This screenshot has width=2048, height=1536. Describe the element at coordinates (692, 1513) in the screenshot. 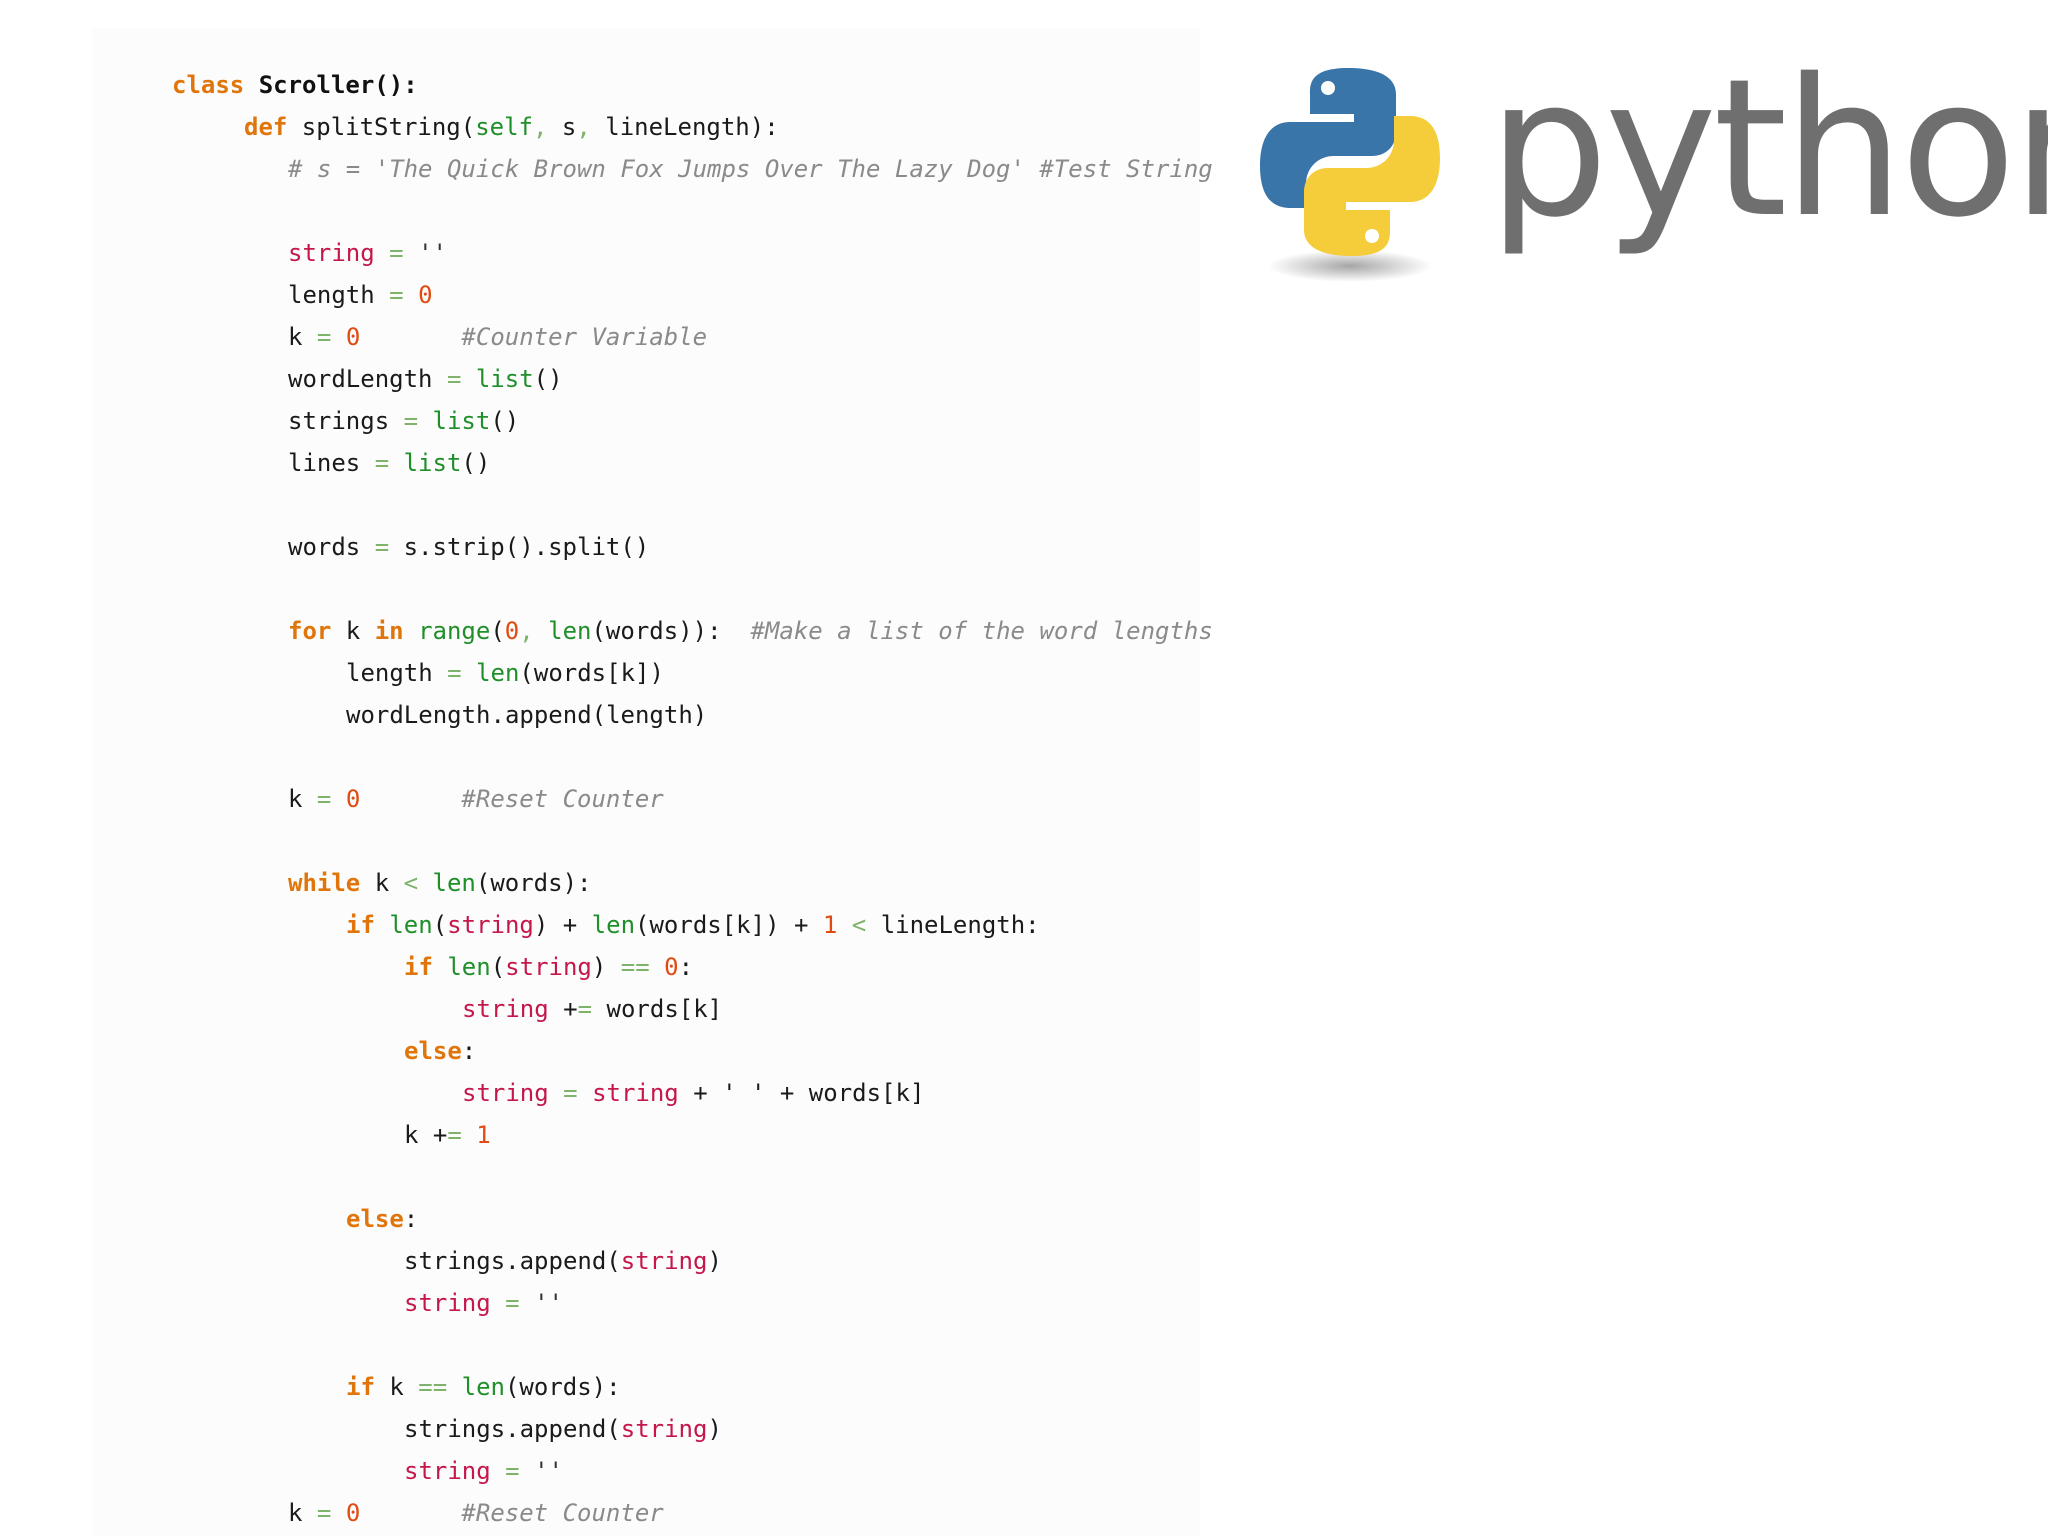

I see `code-line: k = 0 #Reset Counter` at that location.